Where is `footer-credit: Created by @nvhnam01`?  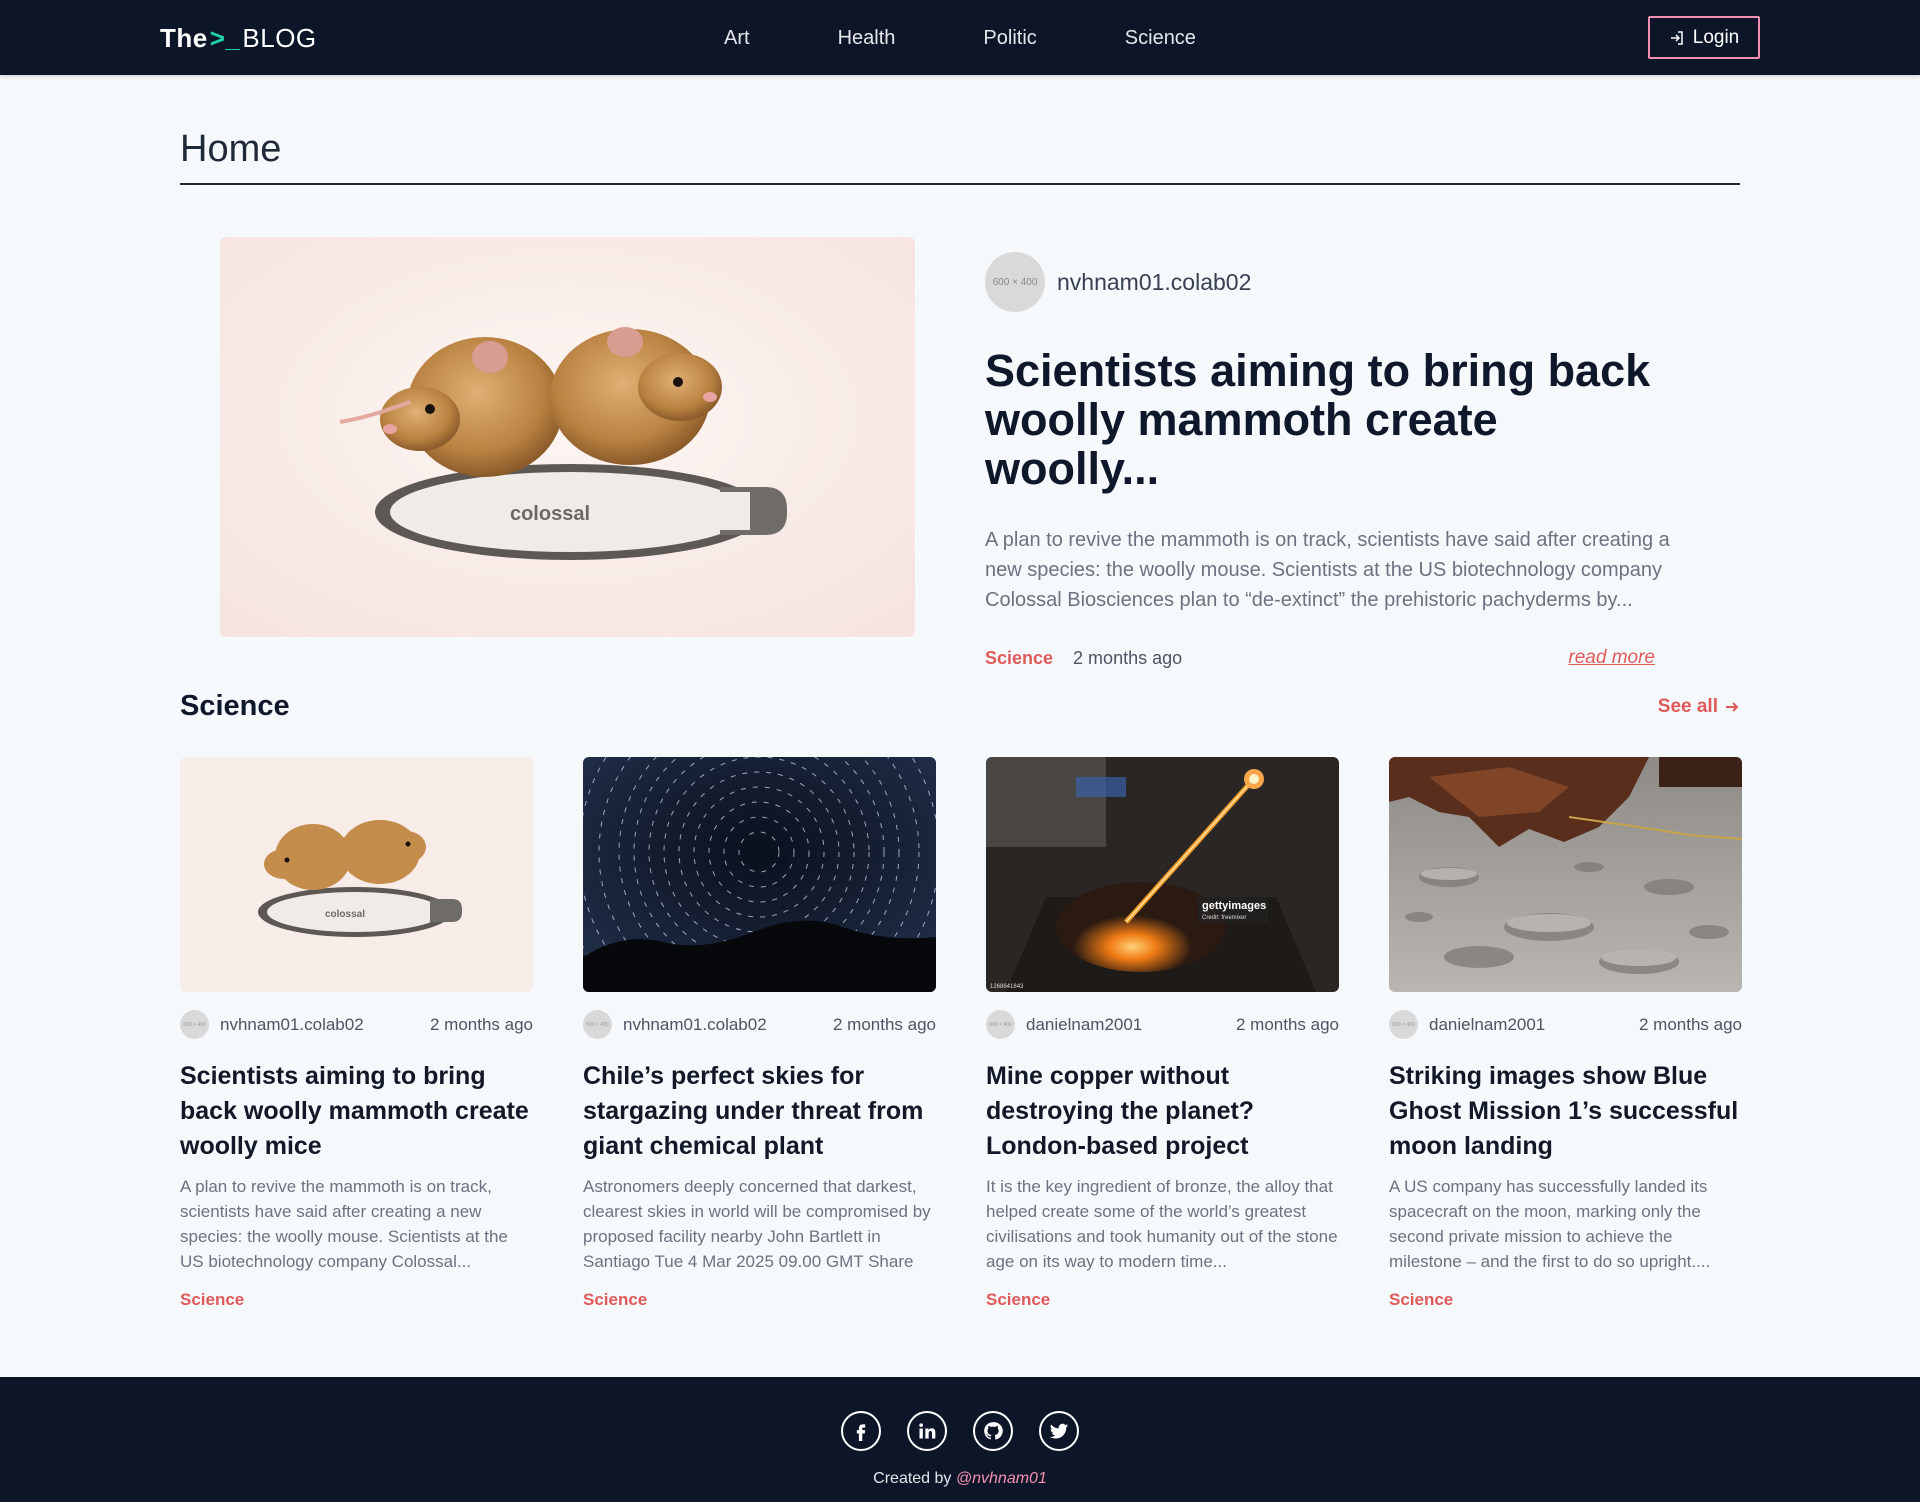
footer-credit: Created by @nvhnam01 is located at coordinates (960, 1479).